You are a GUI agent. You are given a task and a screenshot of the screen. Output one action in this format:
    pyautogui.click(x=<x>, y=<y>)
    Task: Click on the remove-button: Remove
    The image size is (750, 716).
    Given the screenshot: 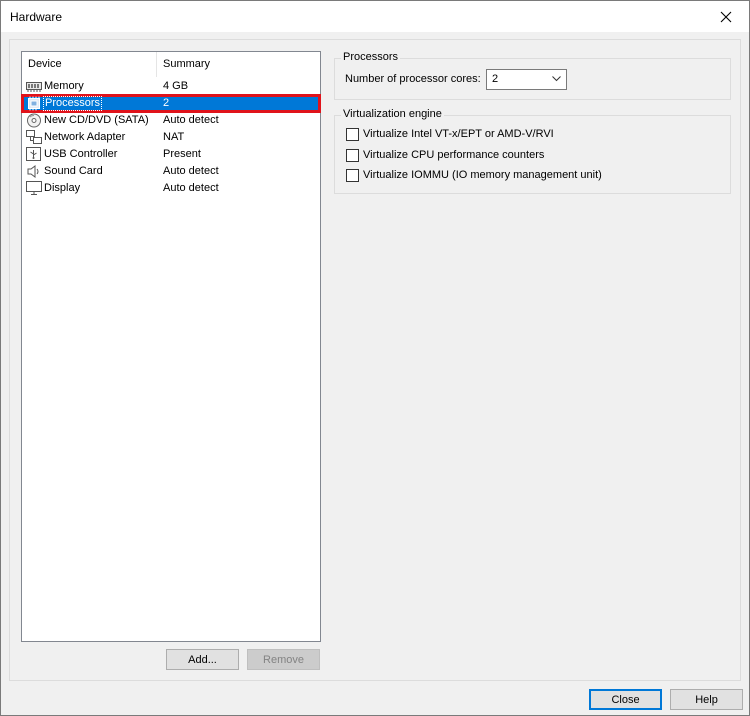 What is the action you would take?
    pyautogui.click(x=283, y=659)
    